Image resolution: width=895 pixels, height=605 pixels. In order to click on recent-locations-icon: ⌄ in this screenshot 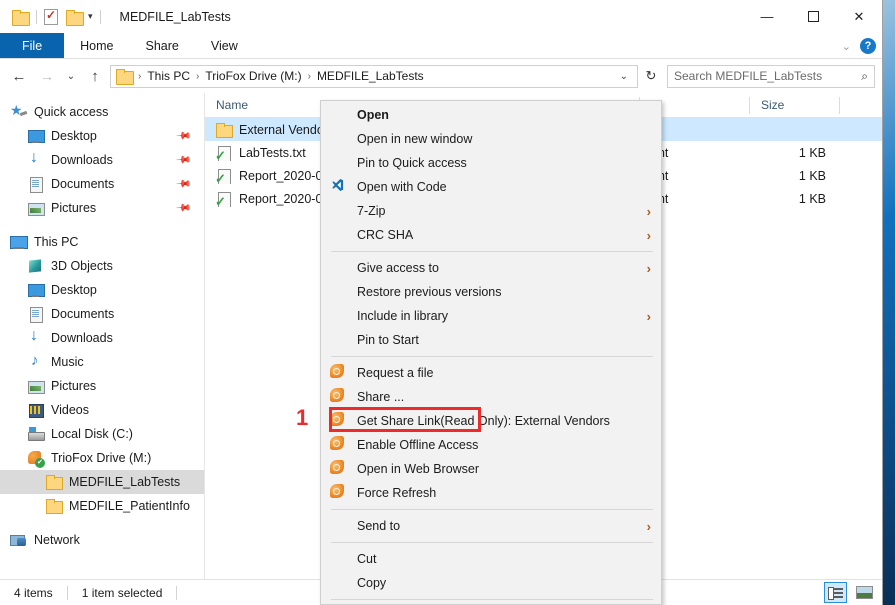, I will do `click(71, 76)`.